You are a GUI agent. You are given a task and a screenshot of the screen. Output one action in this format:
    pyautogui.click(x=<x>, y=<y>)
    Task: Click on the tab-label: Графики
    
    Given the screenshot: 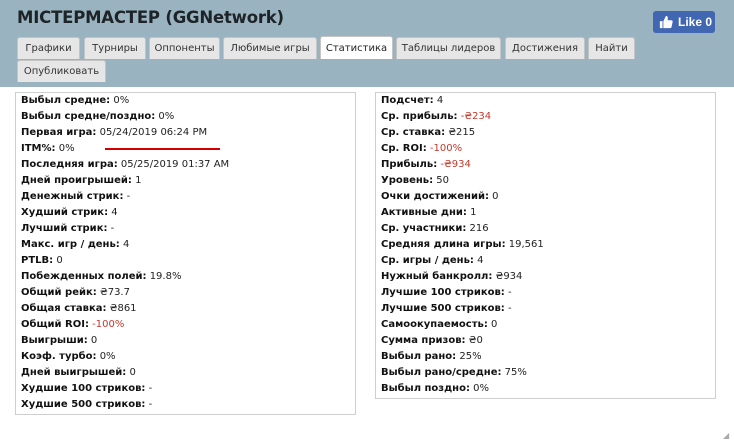 What is the action you would take?
    pyautogui.click(x=48, y=48)
    